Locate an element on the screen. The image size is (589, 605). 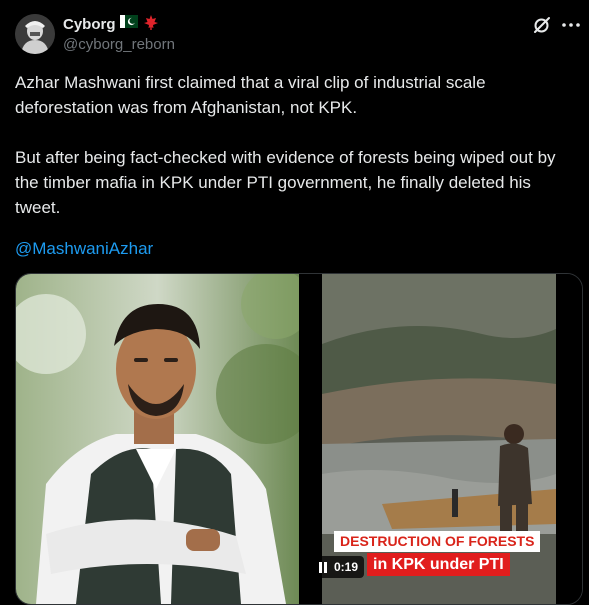
pause-icon is located at coordinates (323, 567).